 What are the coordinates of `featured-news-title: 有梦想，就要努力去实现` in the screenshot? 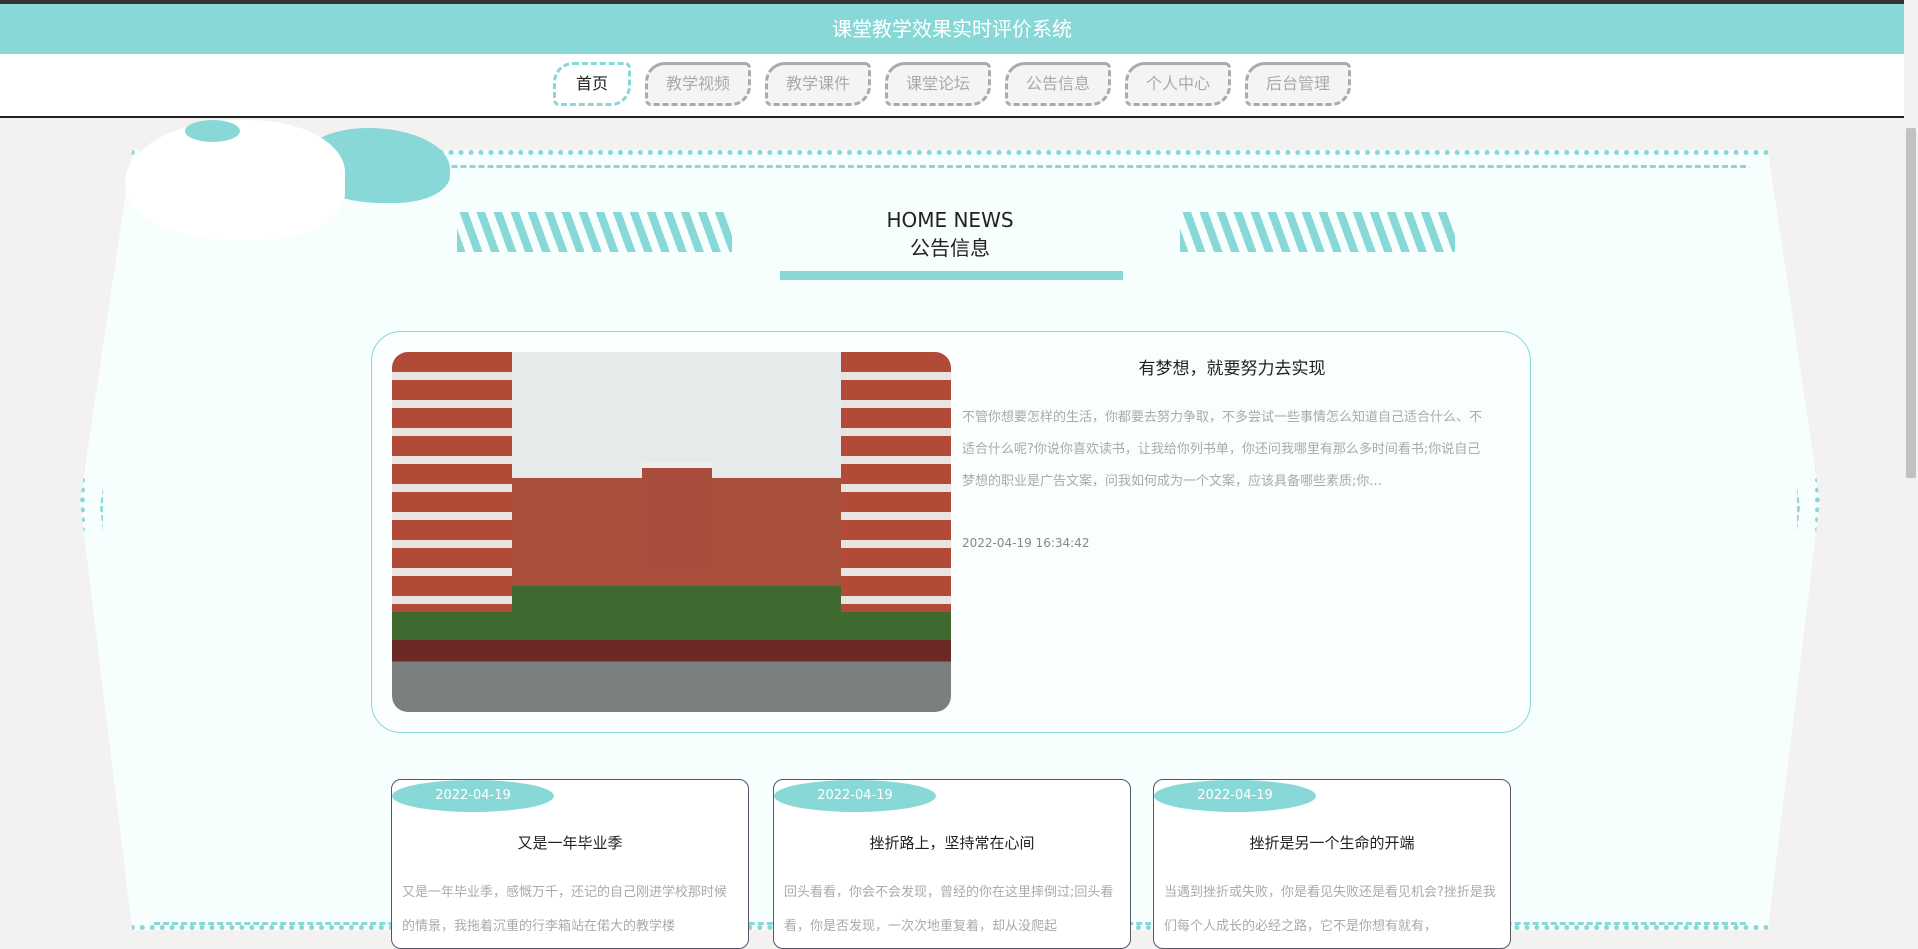 It's located at (1232, 366).